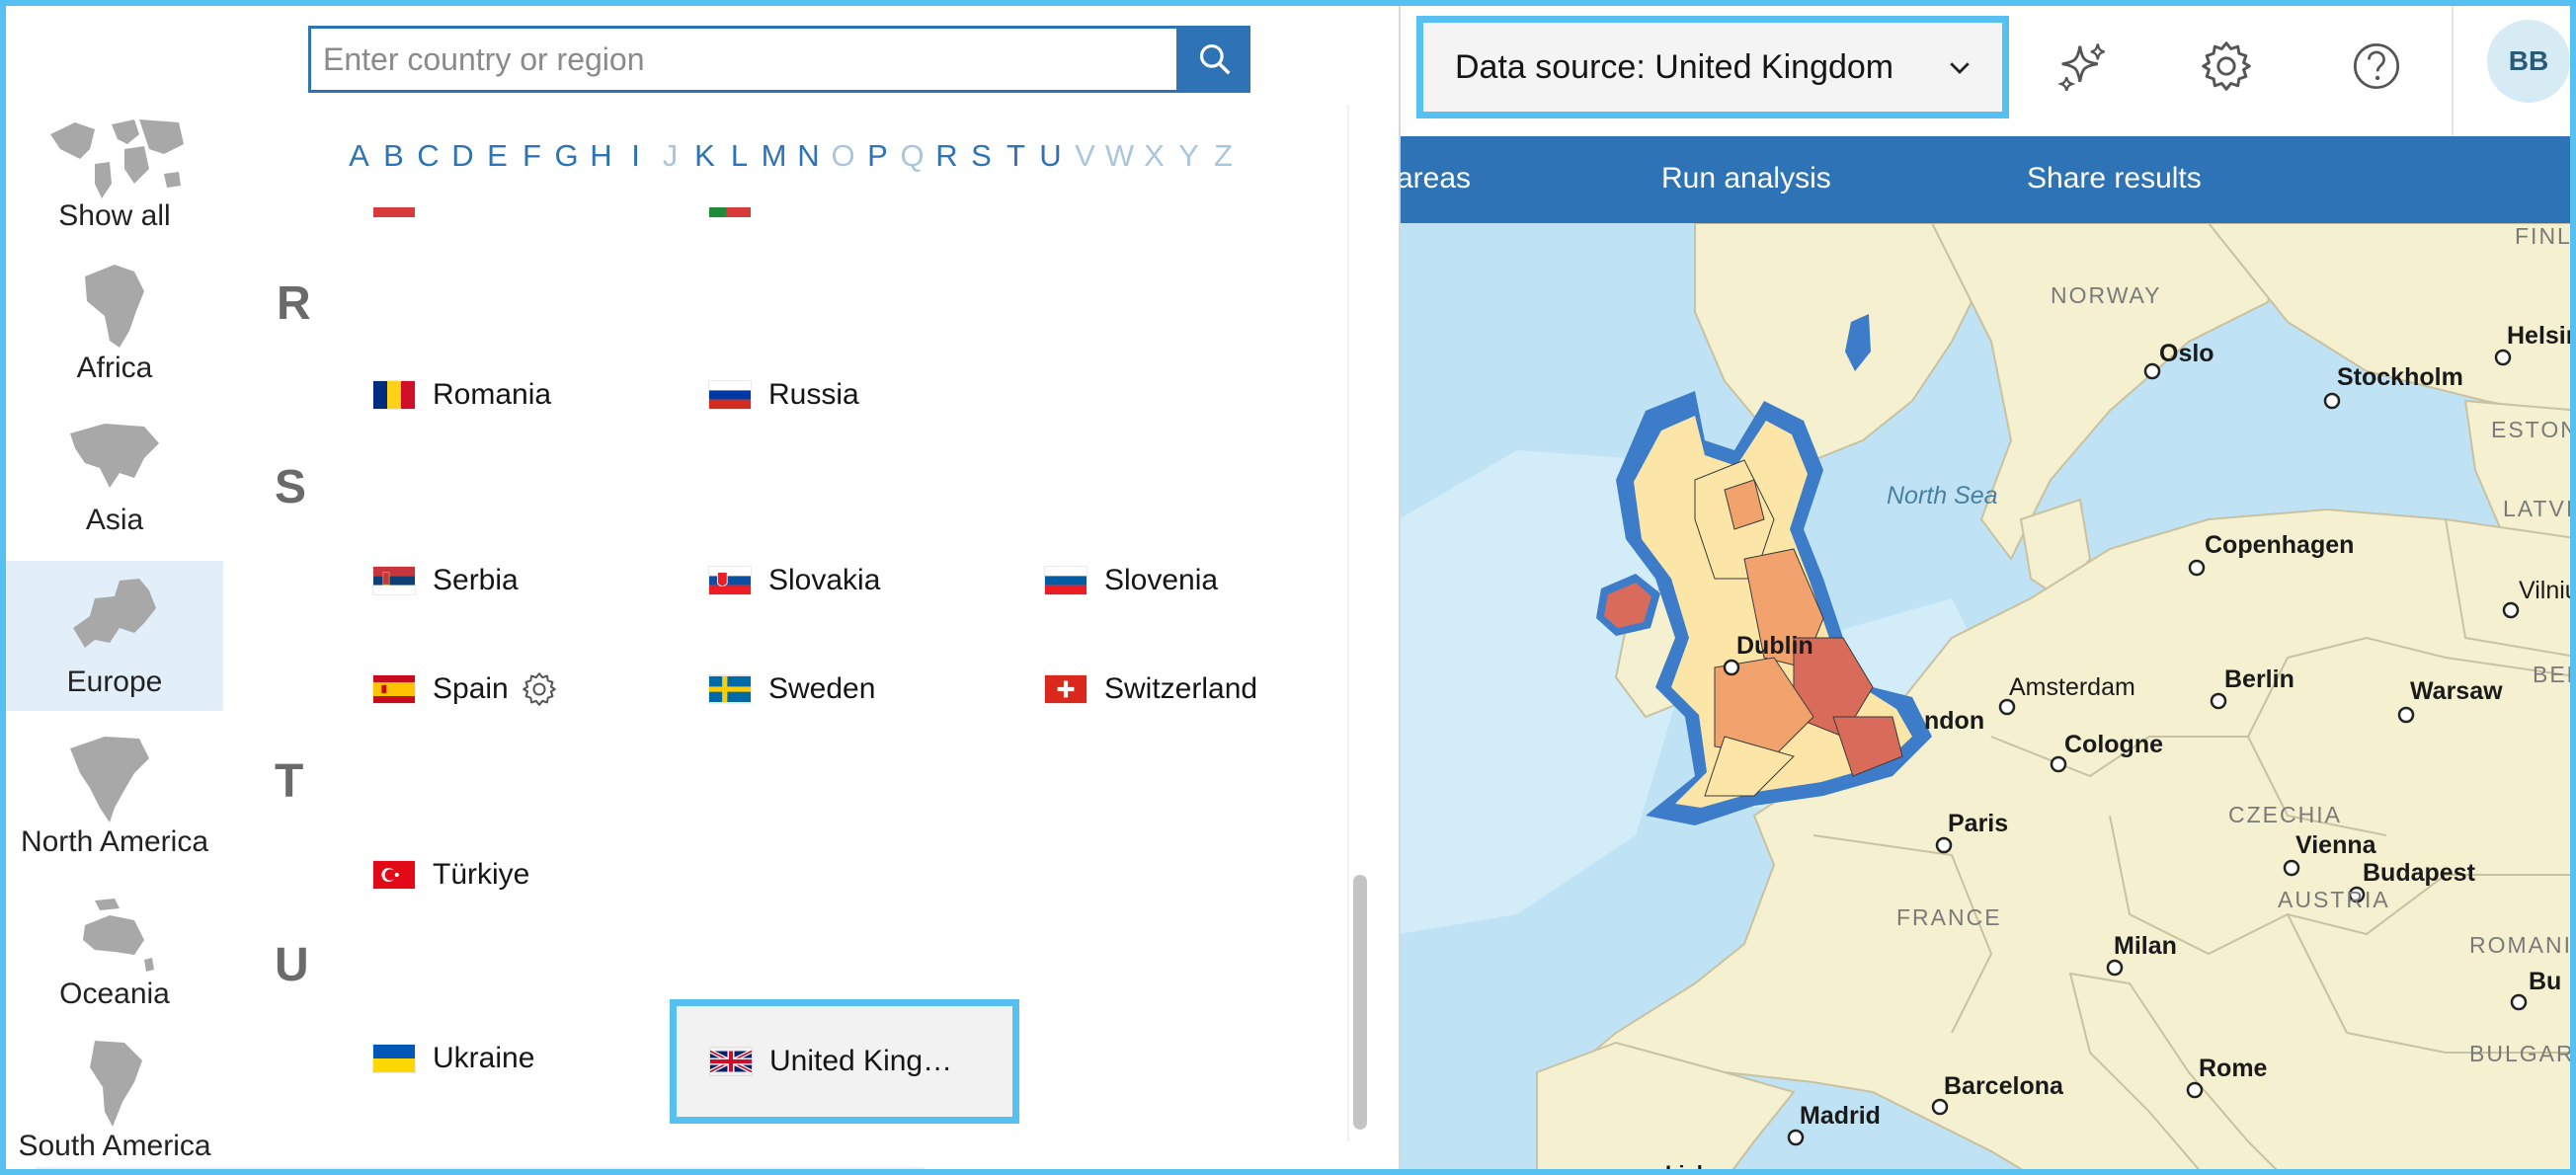 This screenshot has height=1175, width=2576. What do you see at coordinates (2541, 336) in the screenshot?
I see `map-city-helsinki: Helsin` at bounding box center [2541, 336].